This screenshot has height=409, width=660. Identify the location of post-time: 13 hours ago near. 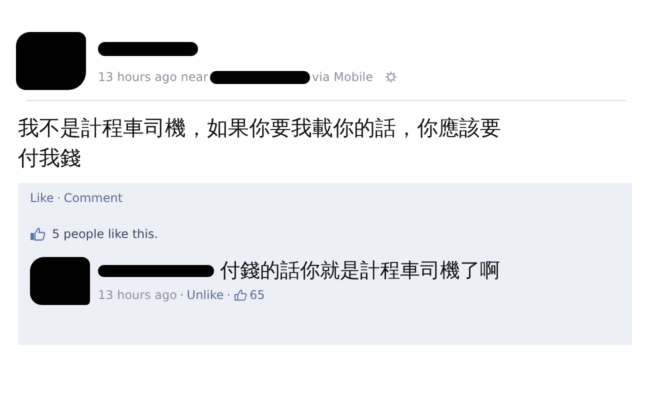
(153, 77).